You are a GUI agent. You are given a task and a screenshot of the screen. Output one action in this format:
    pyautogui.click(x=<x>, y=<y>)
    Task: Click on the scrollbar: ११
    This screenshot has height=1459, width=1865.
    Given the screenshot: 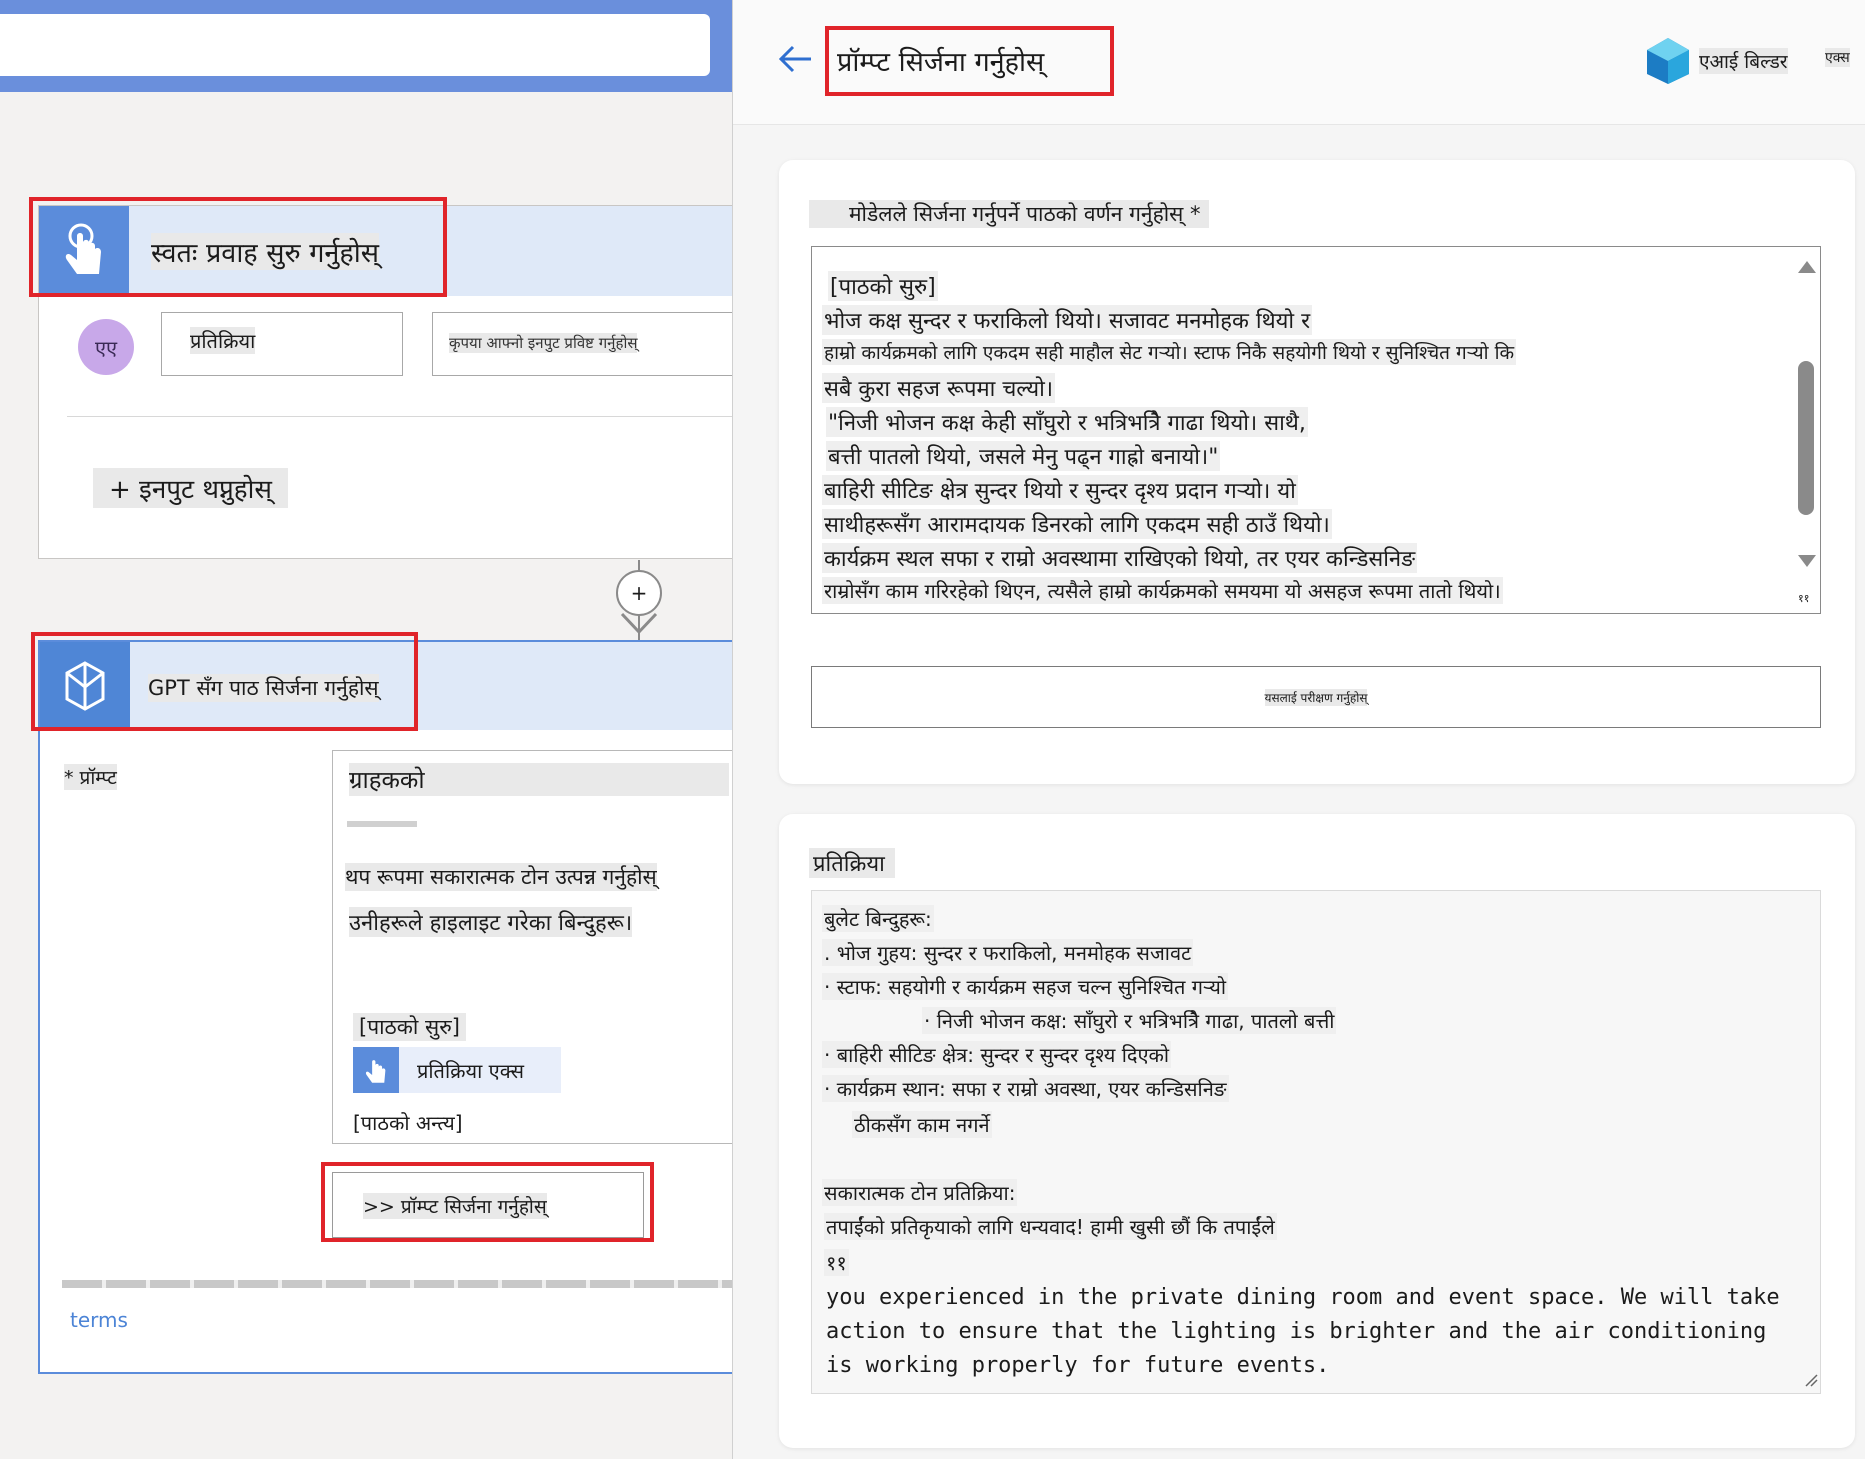 What is the action you would take?
    pyautogui.click(x=1805, y=430)
    